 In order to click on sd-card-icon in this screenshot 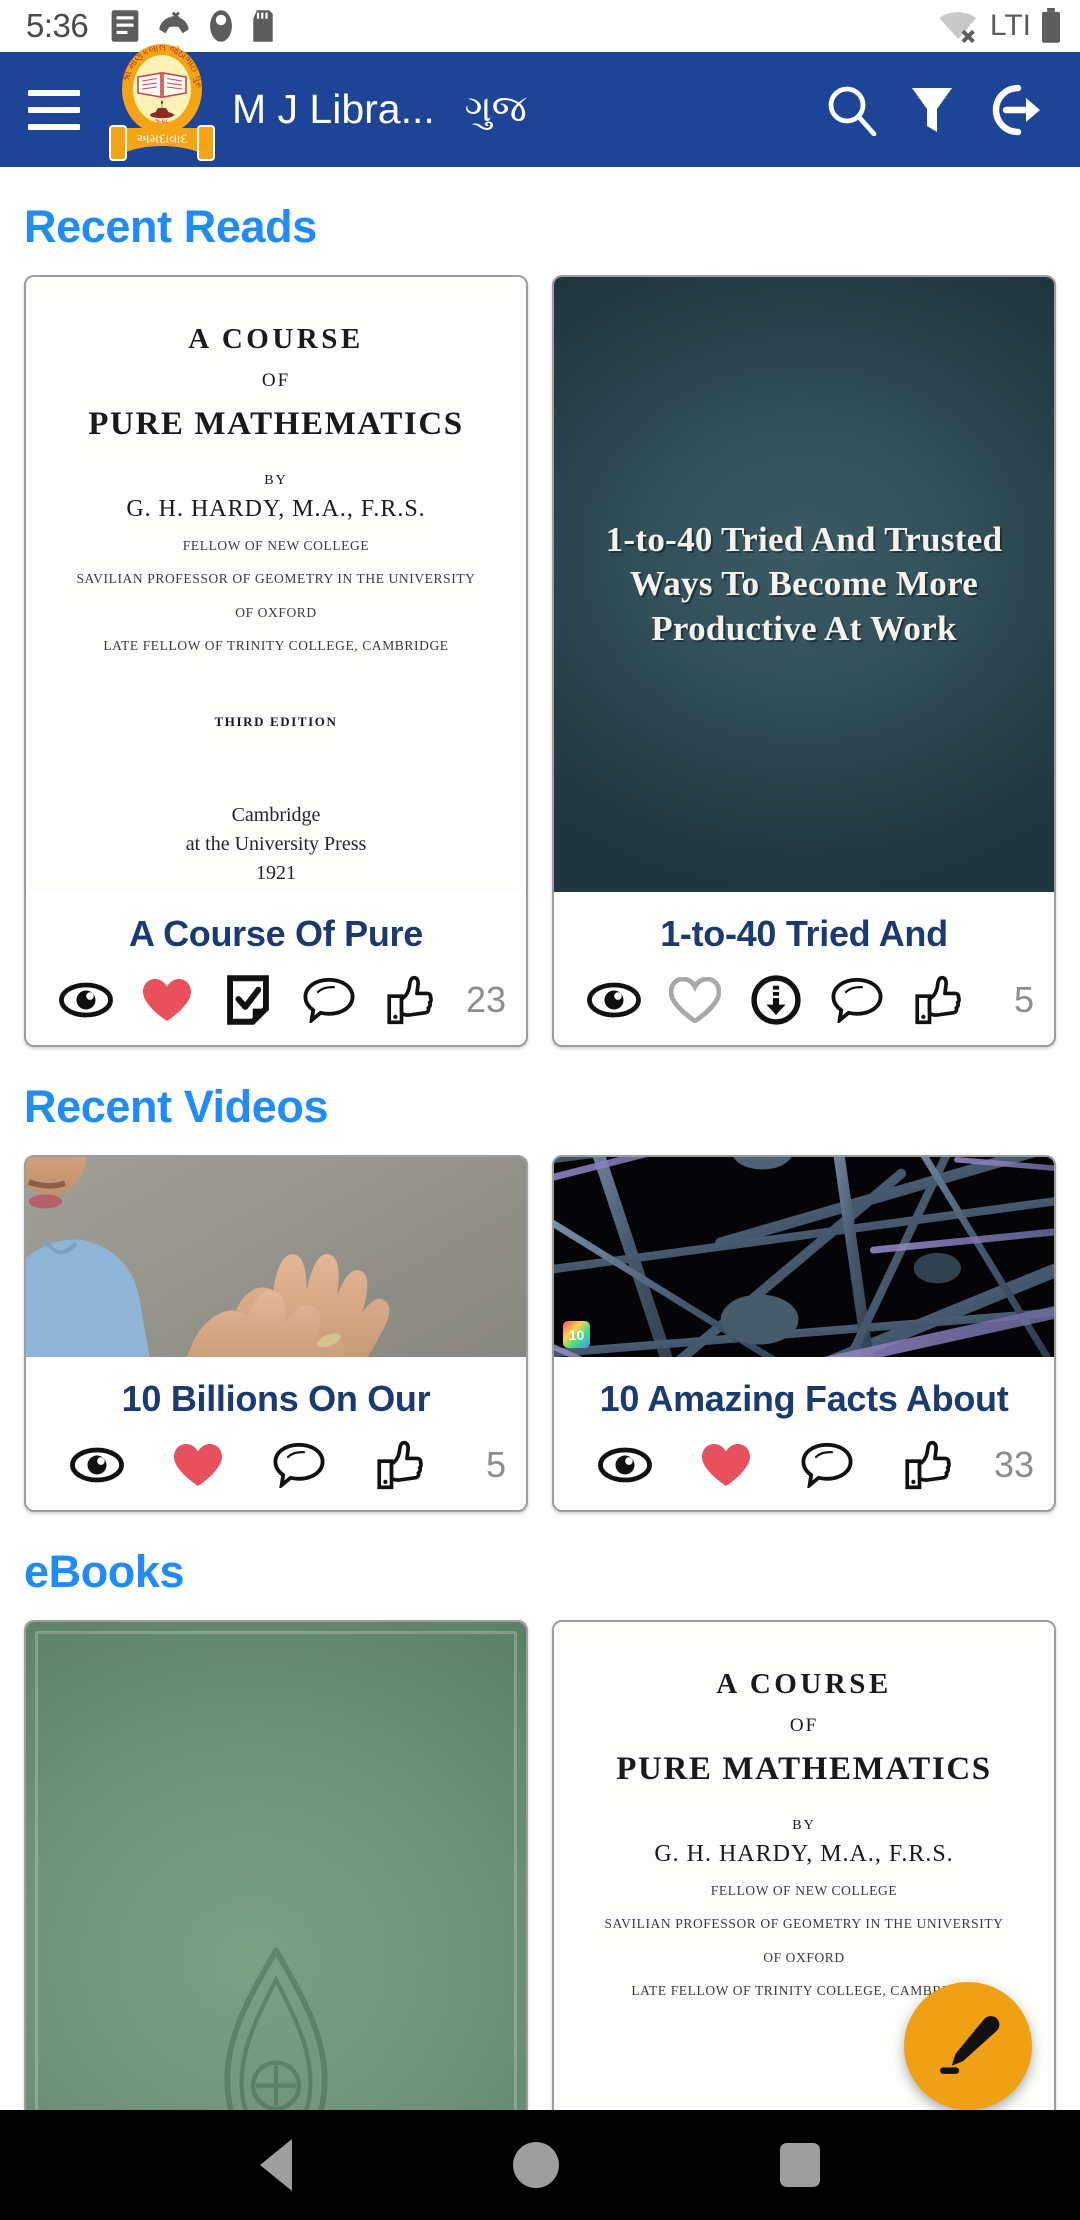, I will do `click(263, 26)`.